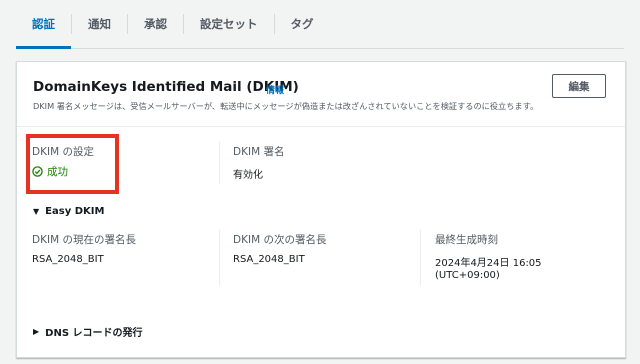 Image resolution: width=640 pixels, height=364 pixels. I want to click on tab-authentication: 認証, so click(43, 24).